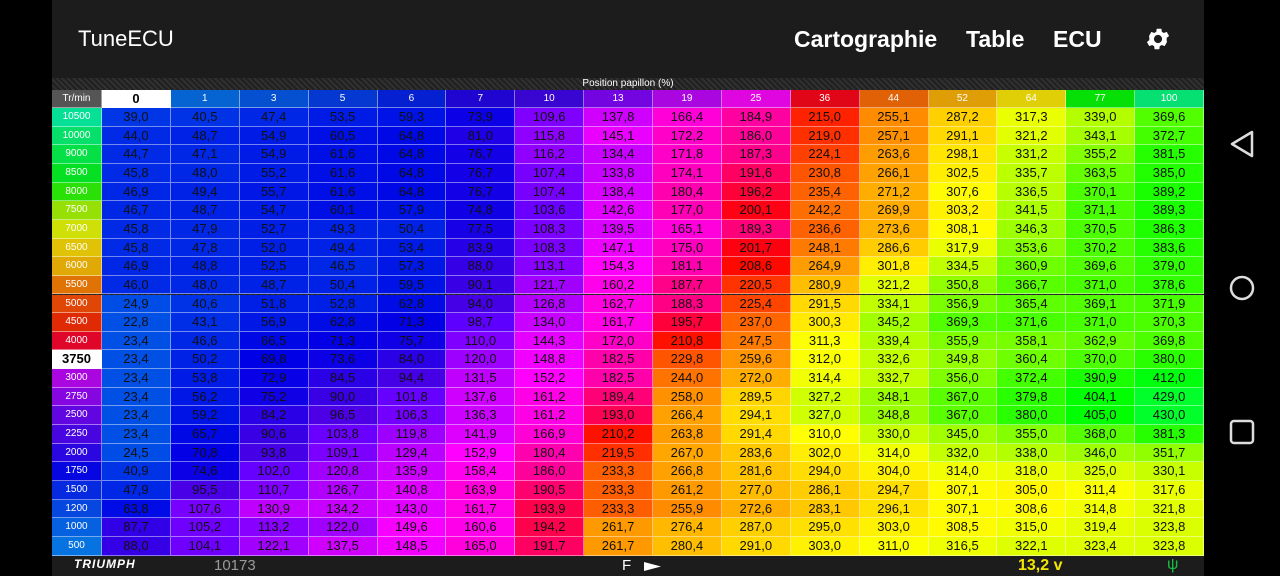 Image resolution: width=1280 pixels, height=576 pixels. Describe the element at coordinates (274, 453) in the screenshot. I see `map-cell: 93,8` at that location.